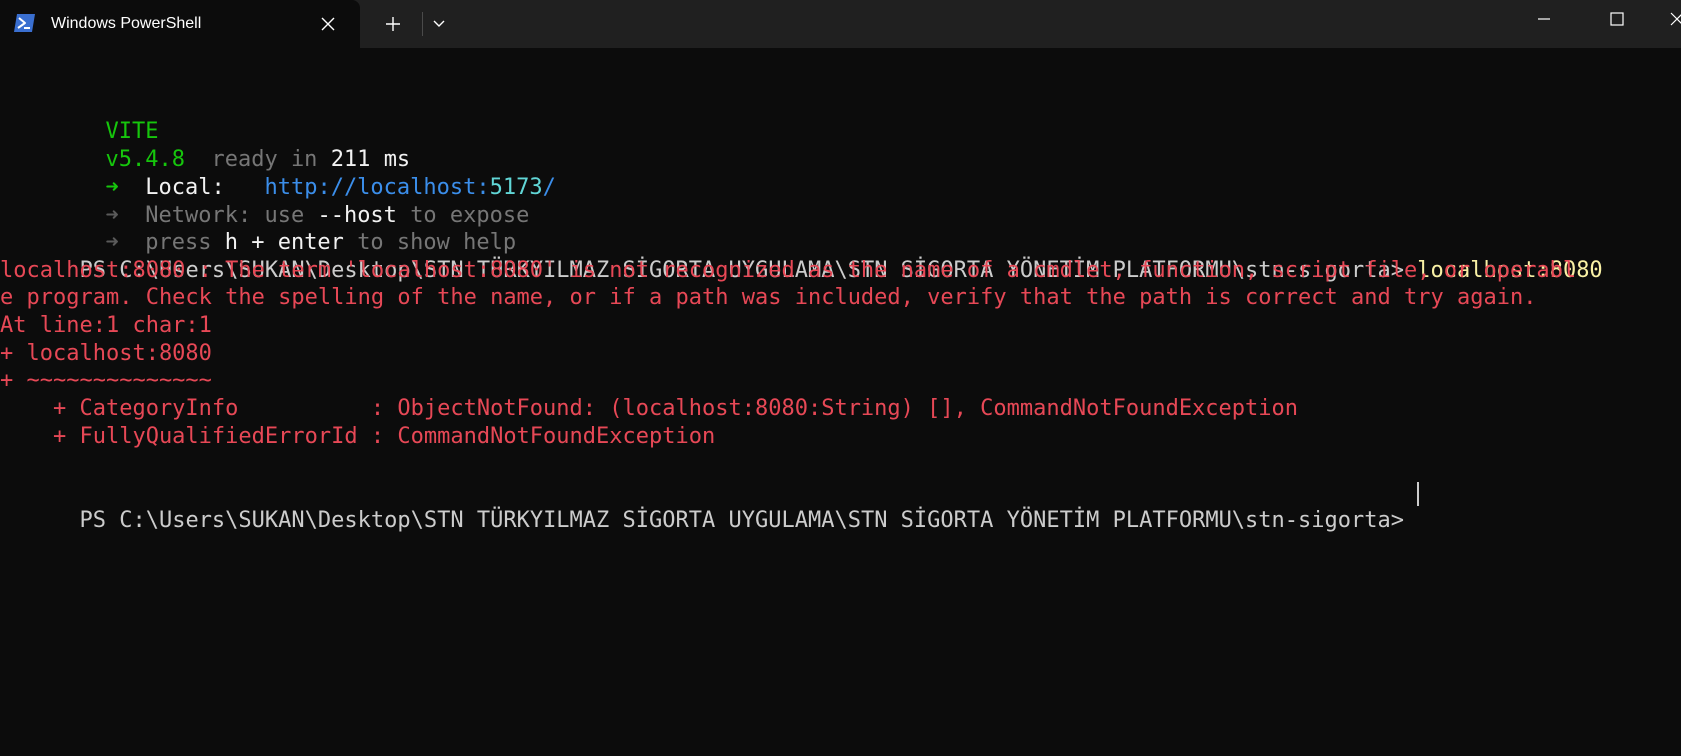 The image size is (1681, 756). Describe the element at coordinates (1418, 494) in the screenshot. I see `text-cursor` at that location.